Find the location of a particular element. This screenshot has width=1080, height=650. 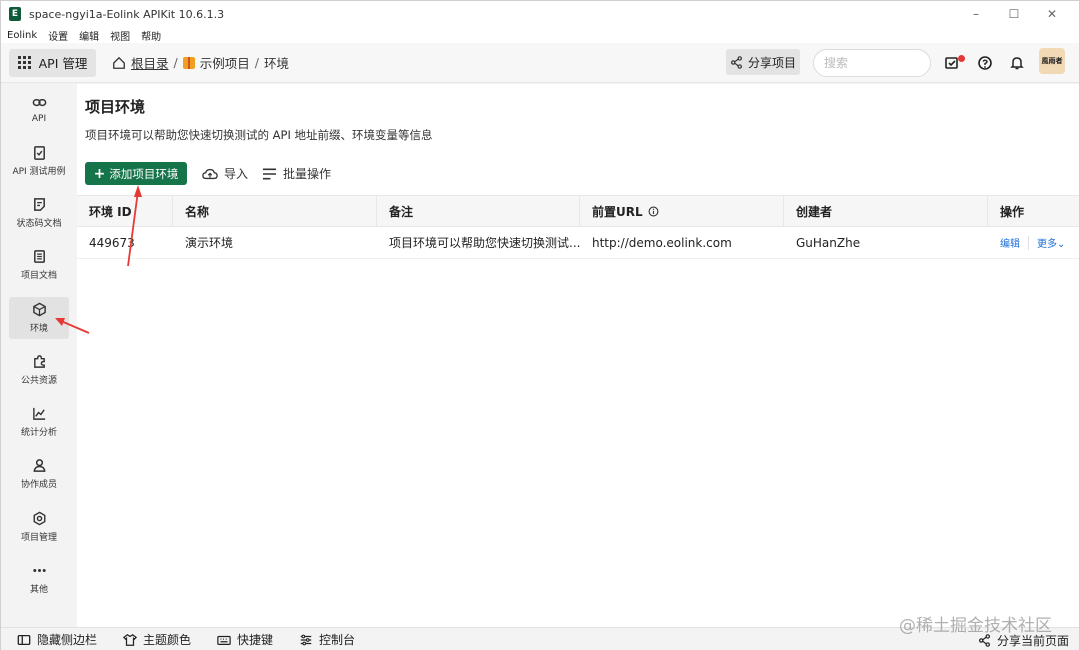

hide-sidebar-label: 隐藏侧边栏 is located at coordinates (67, 640).